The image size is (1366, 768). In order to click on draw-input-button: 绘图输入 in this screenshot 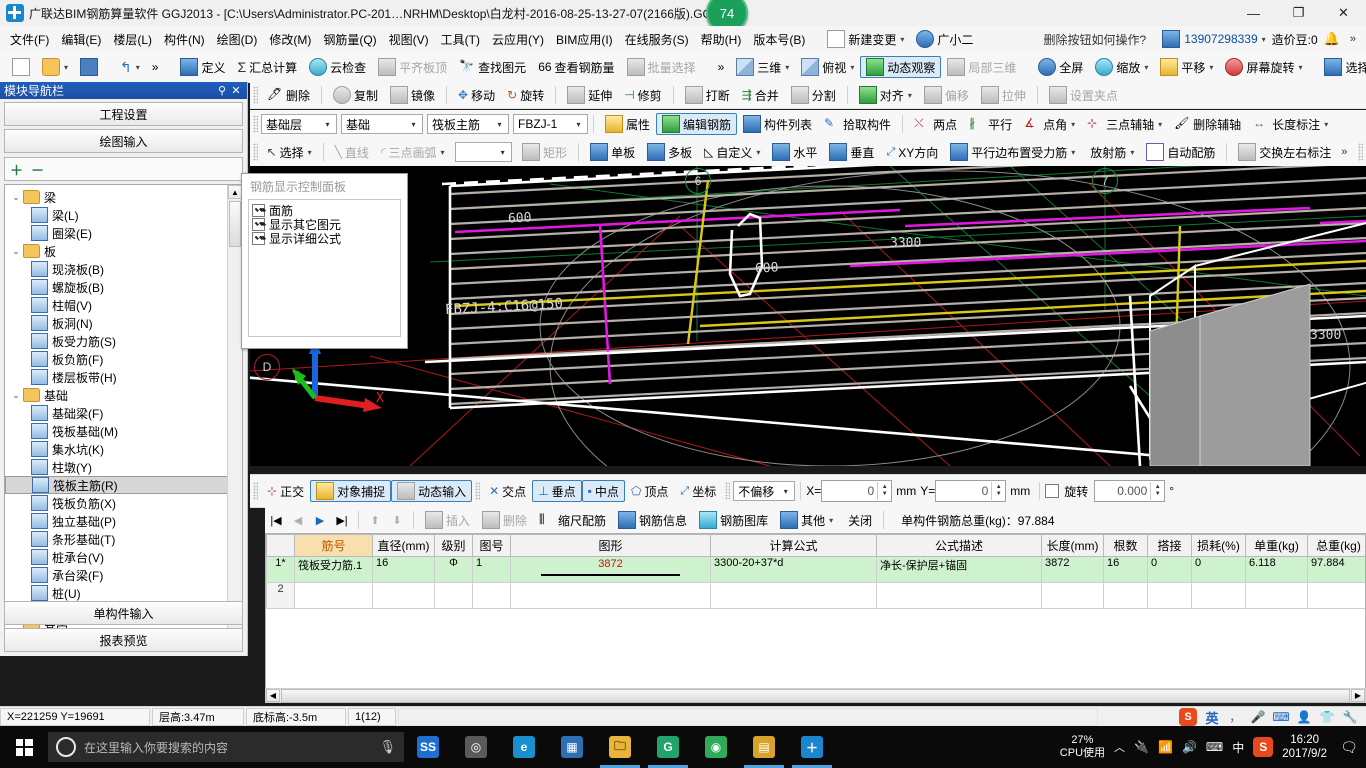, I will do `click(123, 141)`.